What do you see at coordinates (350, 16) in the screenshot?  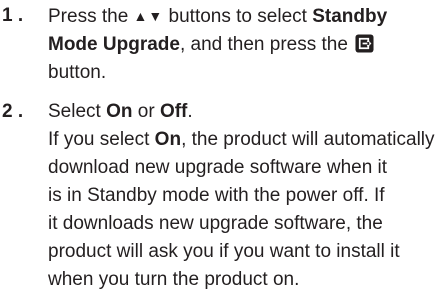 I see `menu-name-bold: Standby` at bounding box center [350, 16].